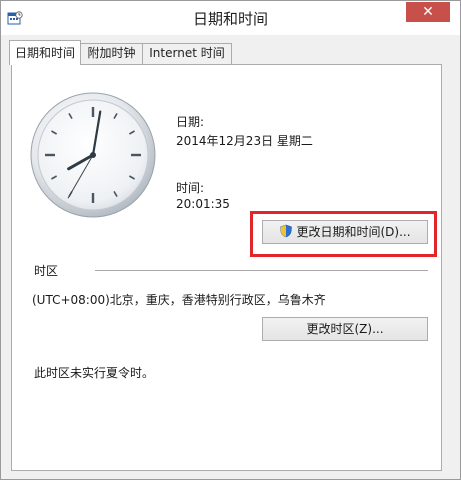  I want to click on dst-note: 此时区未实行夏令时。, so click(94, 373).